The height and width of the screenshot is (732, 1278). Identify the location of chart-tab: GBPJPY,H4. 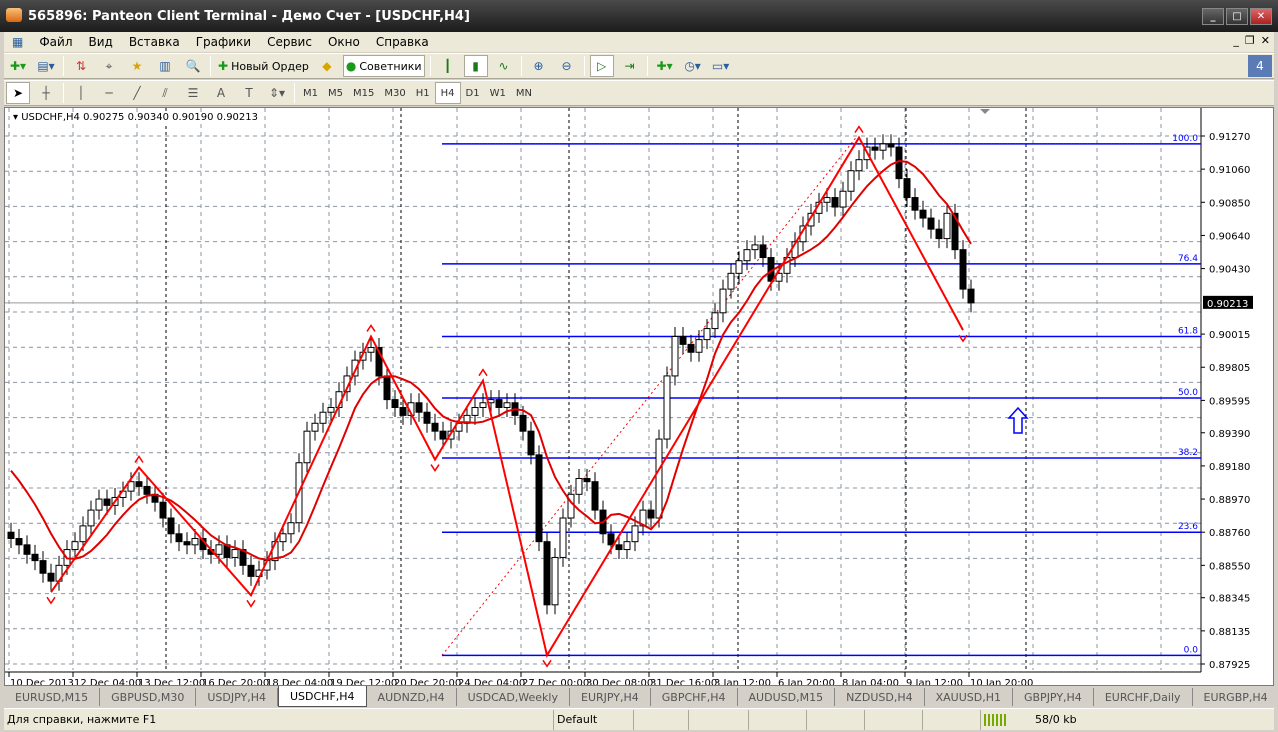
(1053, 697).